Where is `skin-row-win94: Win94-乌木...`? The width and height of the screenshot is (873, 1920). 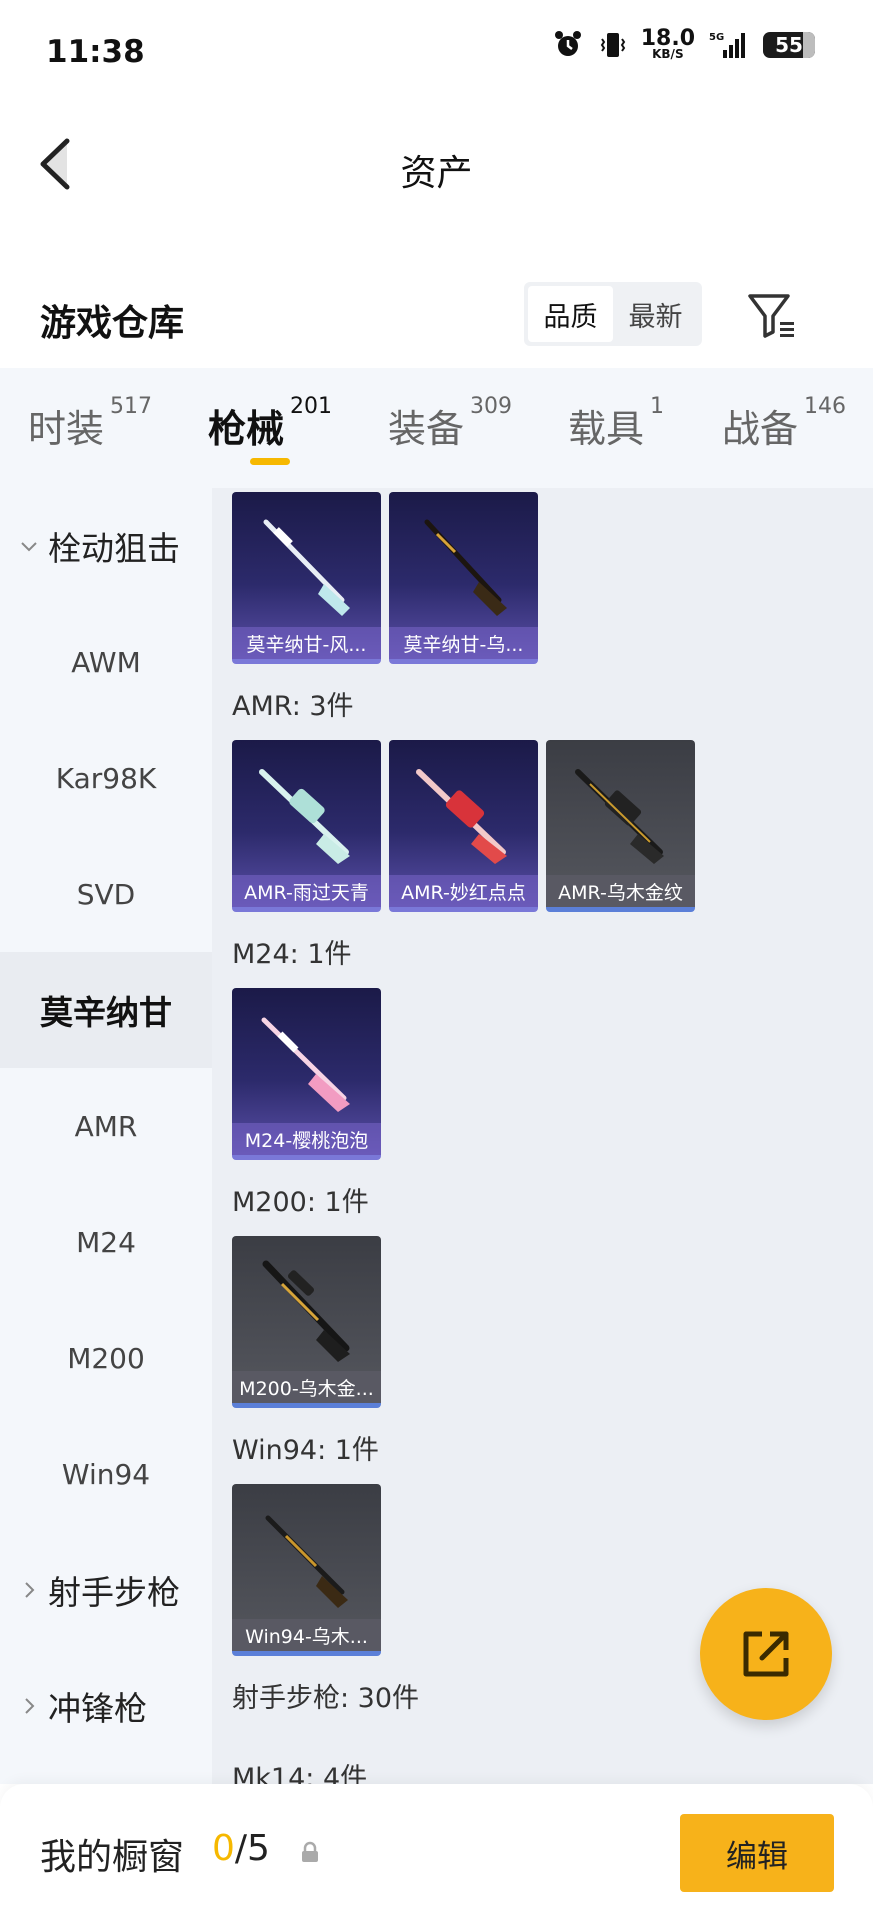 skin-row-win94: Win94-乌木... is located at coordinates (306, 1570).